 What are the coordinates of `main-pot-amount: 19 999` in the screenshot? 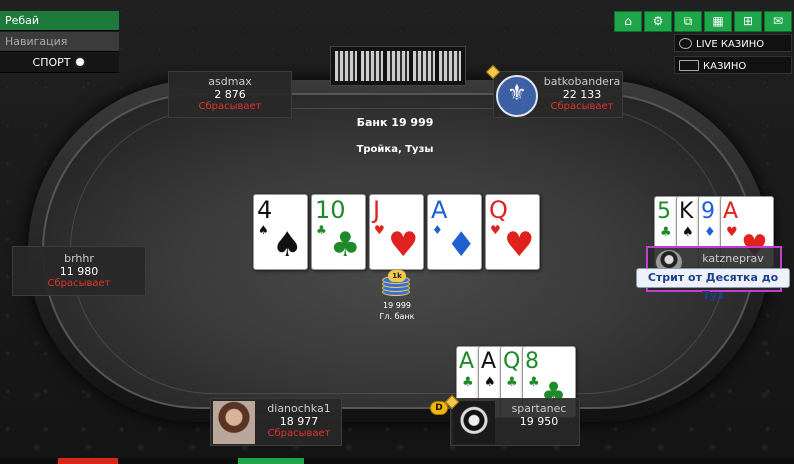 It's located at (397, 305).